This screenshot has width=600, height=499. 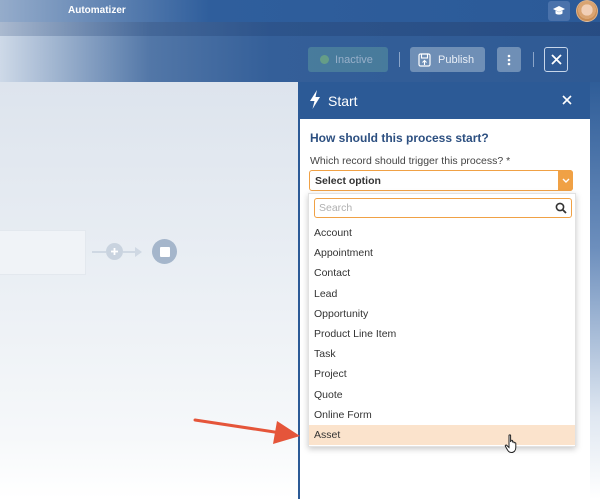 What do you see at coordinates (442, 395) in the screenshot?
I see `option-quote: Quote` at bounding box center [442, 395].